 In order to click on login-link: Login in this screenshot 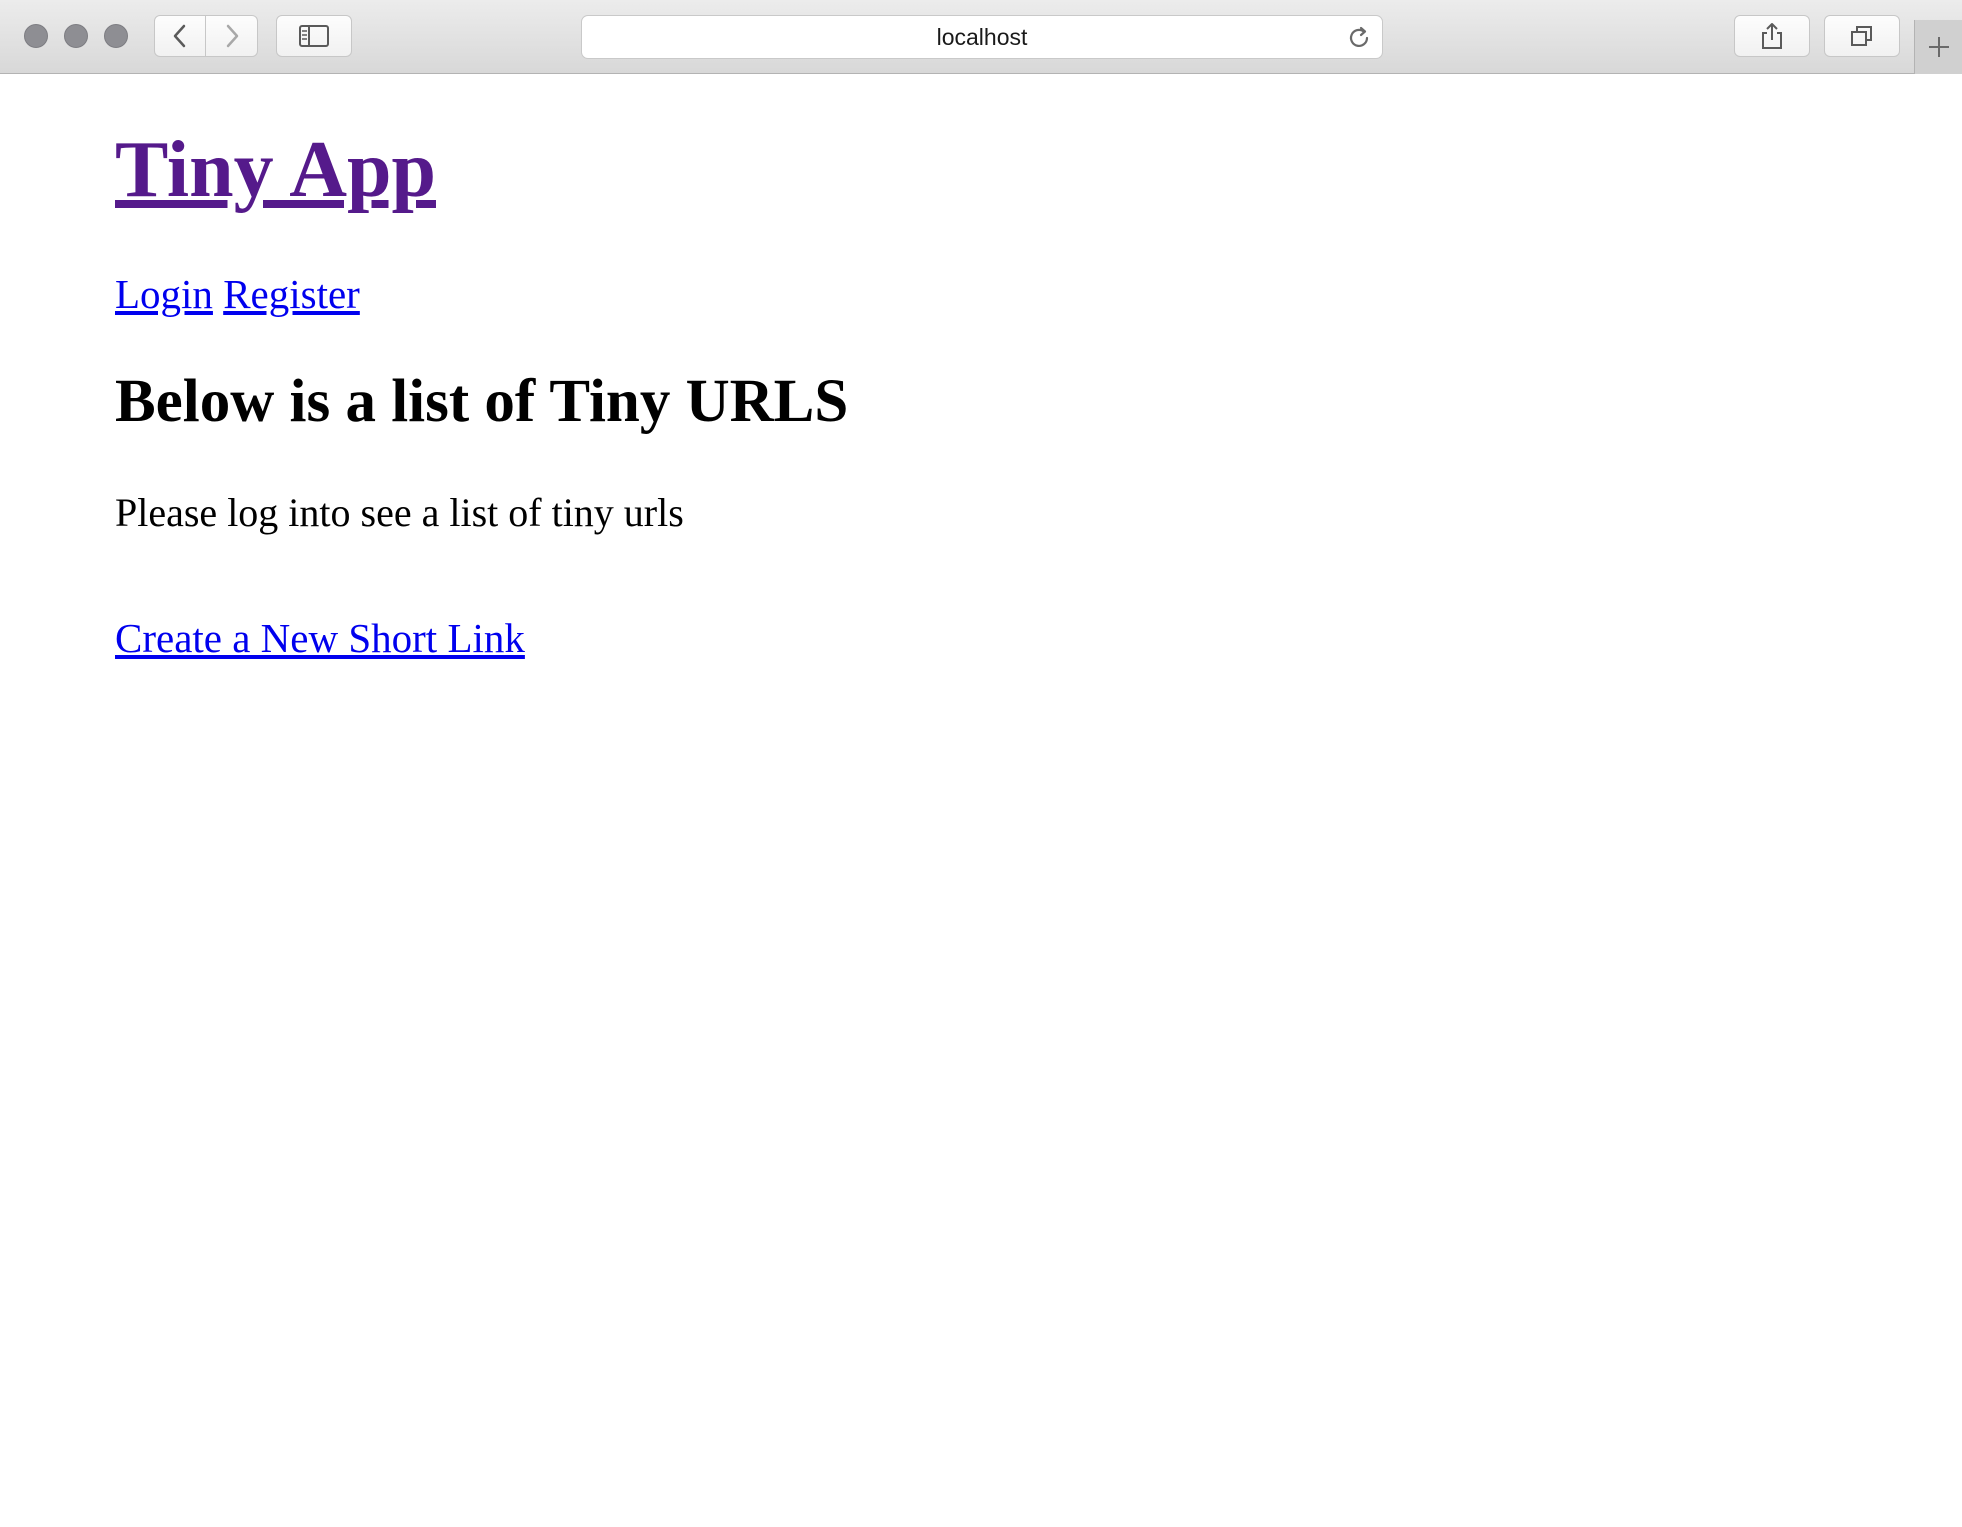, I will do `click(164, 294)`.